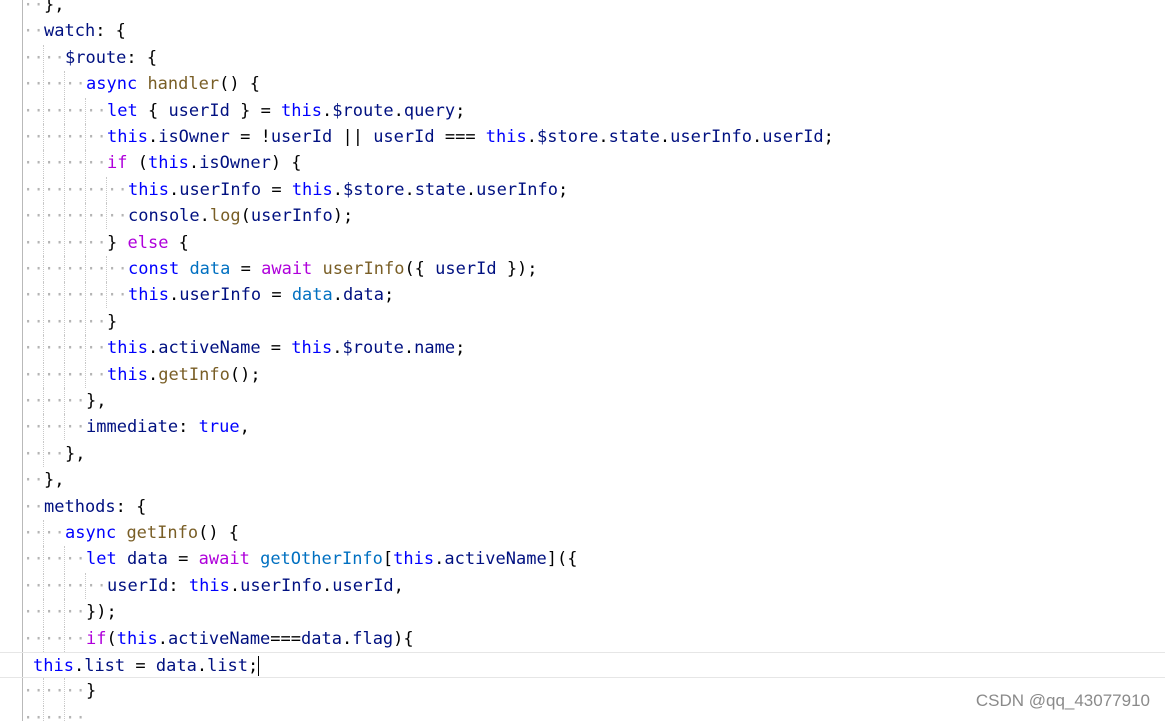 The image size is (1165, 721). What do you see at coordinates (582, 31) in the screenshot?
I see `code-line: · · watch: {` at bounding box center [582, 31].